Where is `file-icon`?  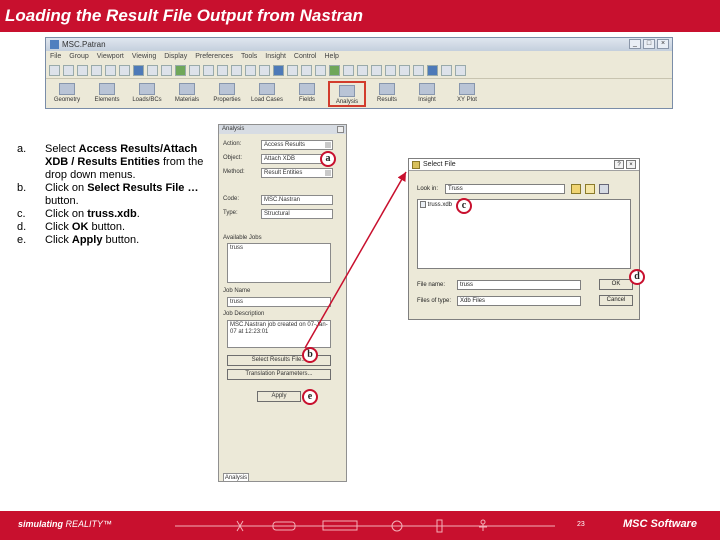 file-icon is located at coordinates (423, 204).